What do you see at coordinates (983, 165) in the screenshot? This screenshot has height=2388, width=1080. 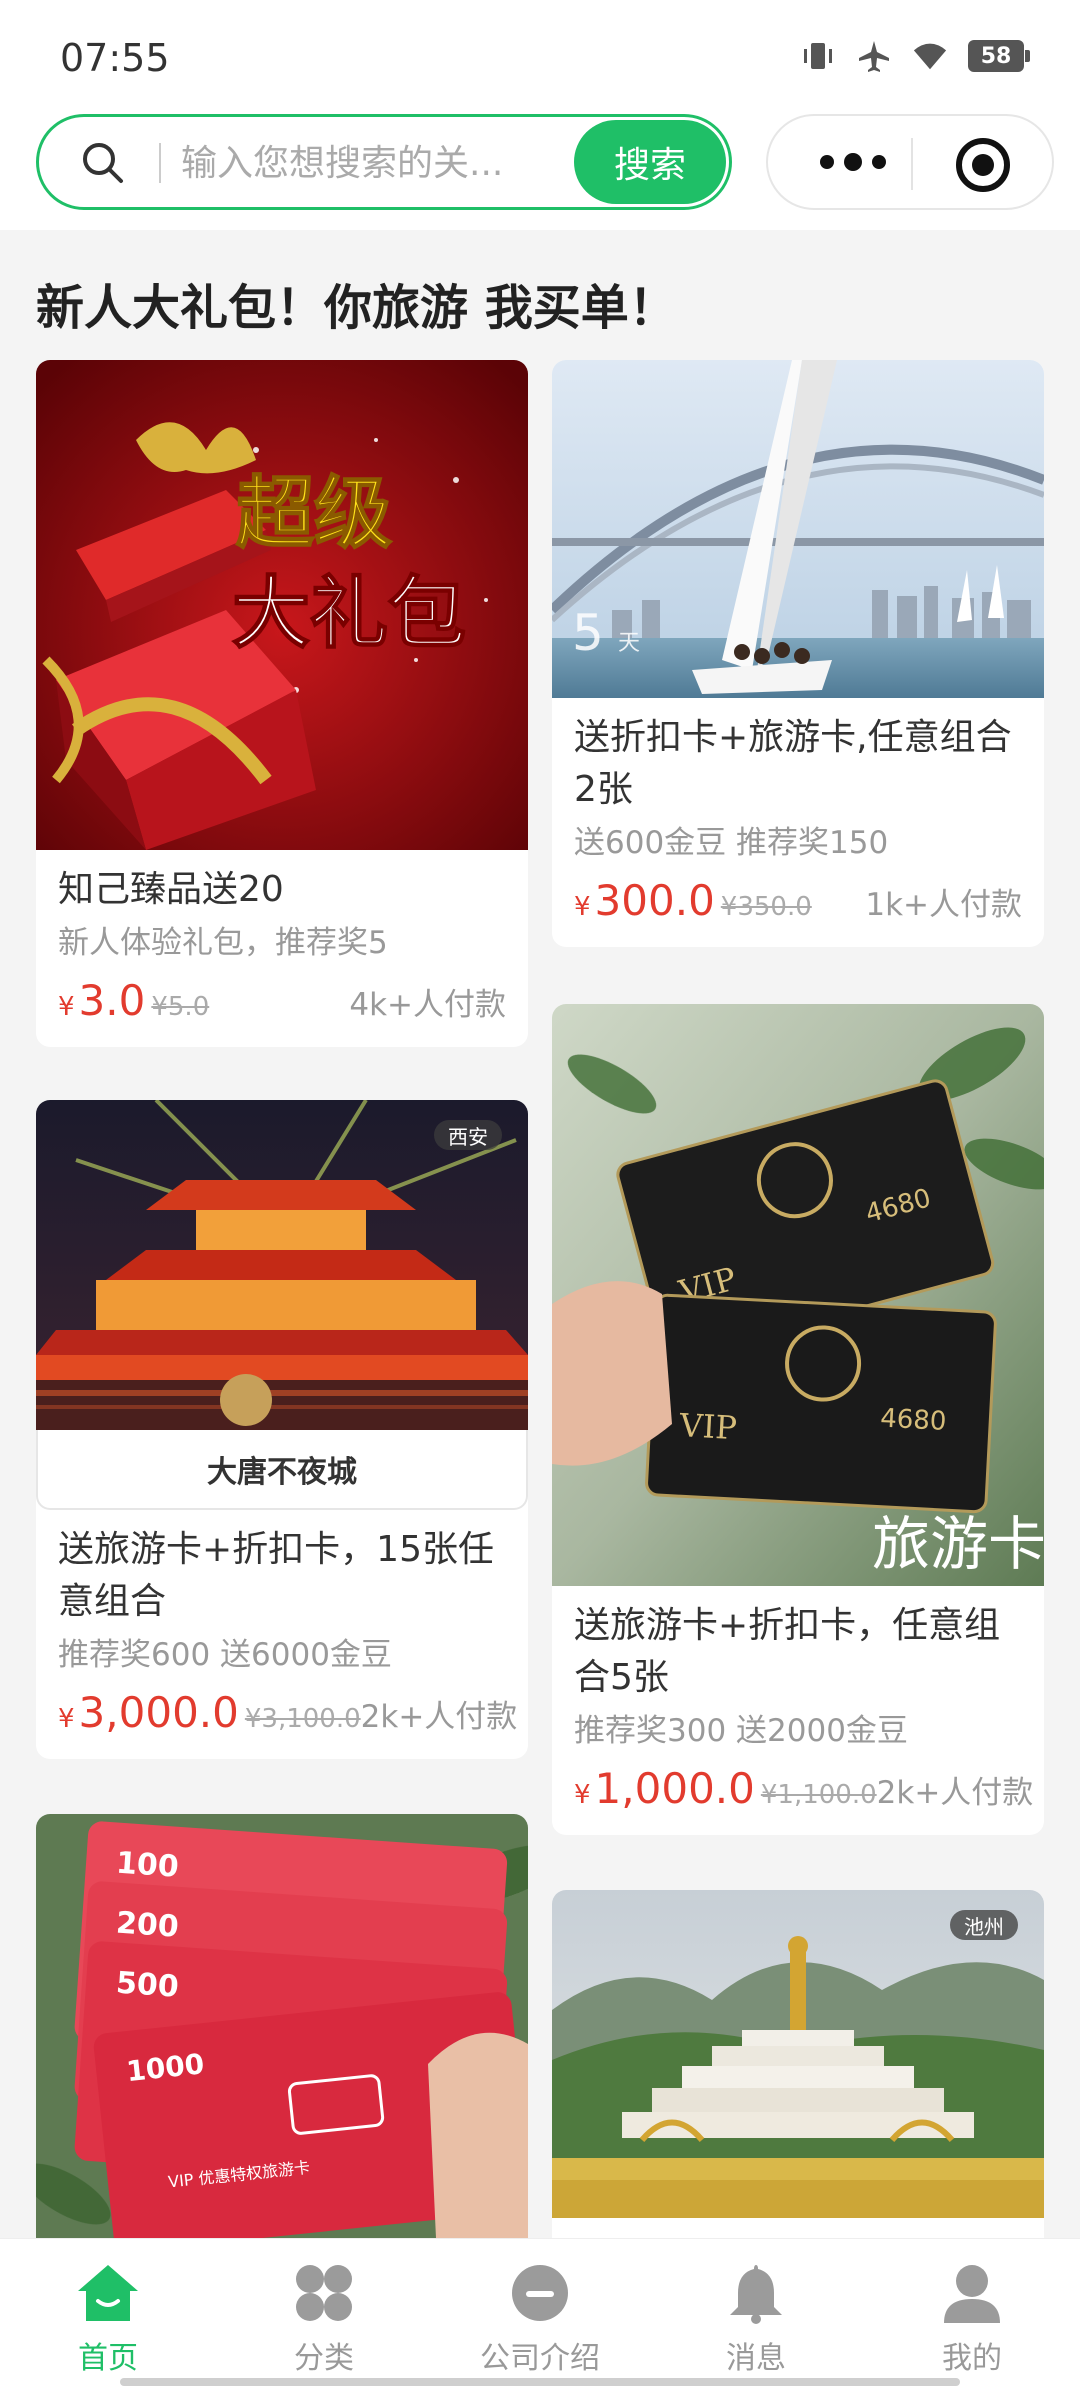 I see `close-target-icon` at bounding box center [983, 165].